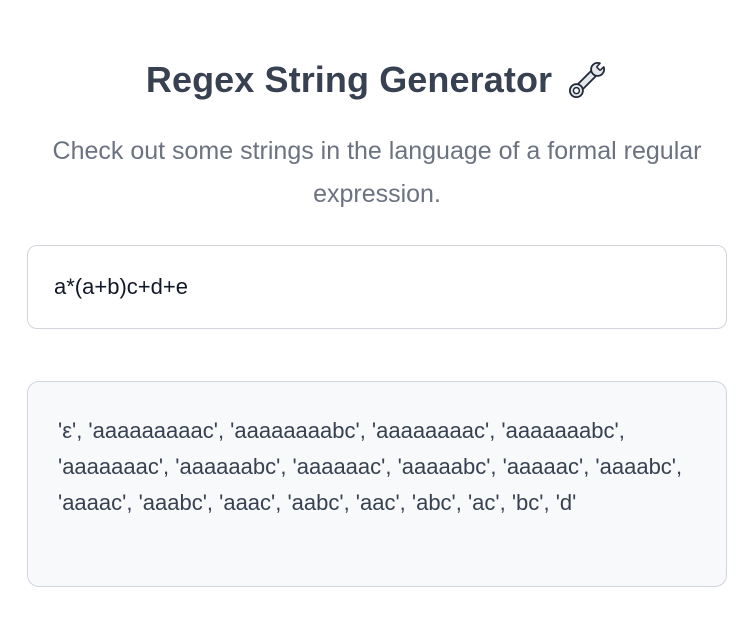  What do you see at coordinates (377, 287) in the screenshot?
I see `regex-input` at bounding box center [377, 287].